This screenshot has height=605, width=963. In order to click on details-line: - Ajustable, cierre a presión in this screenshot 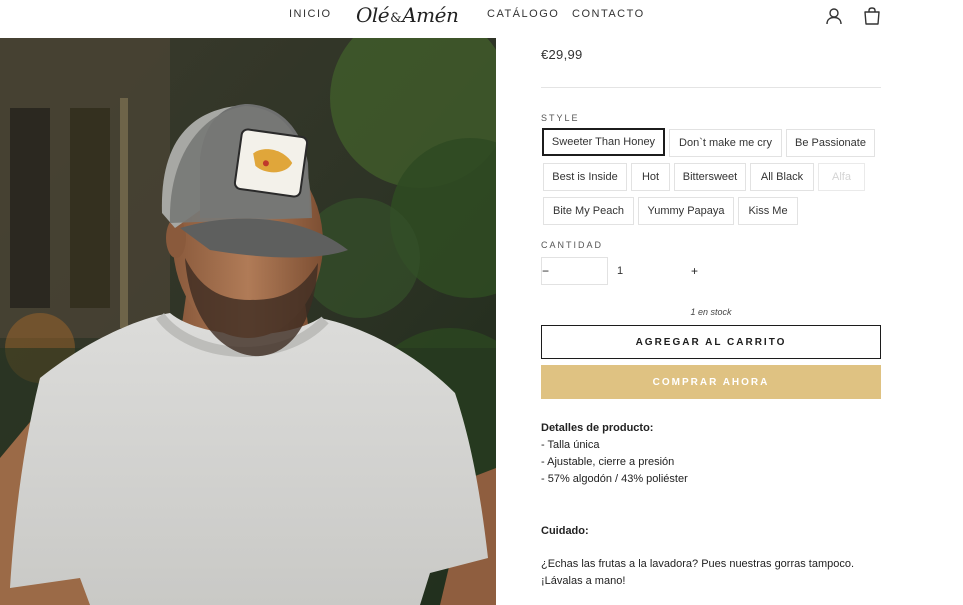, I will do `click(608, 462)`.